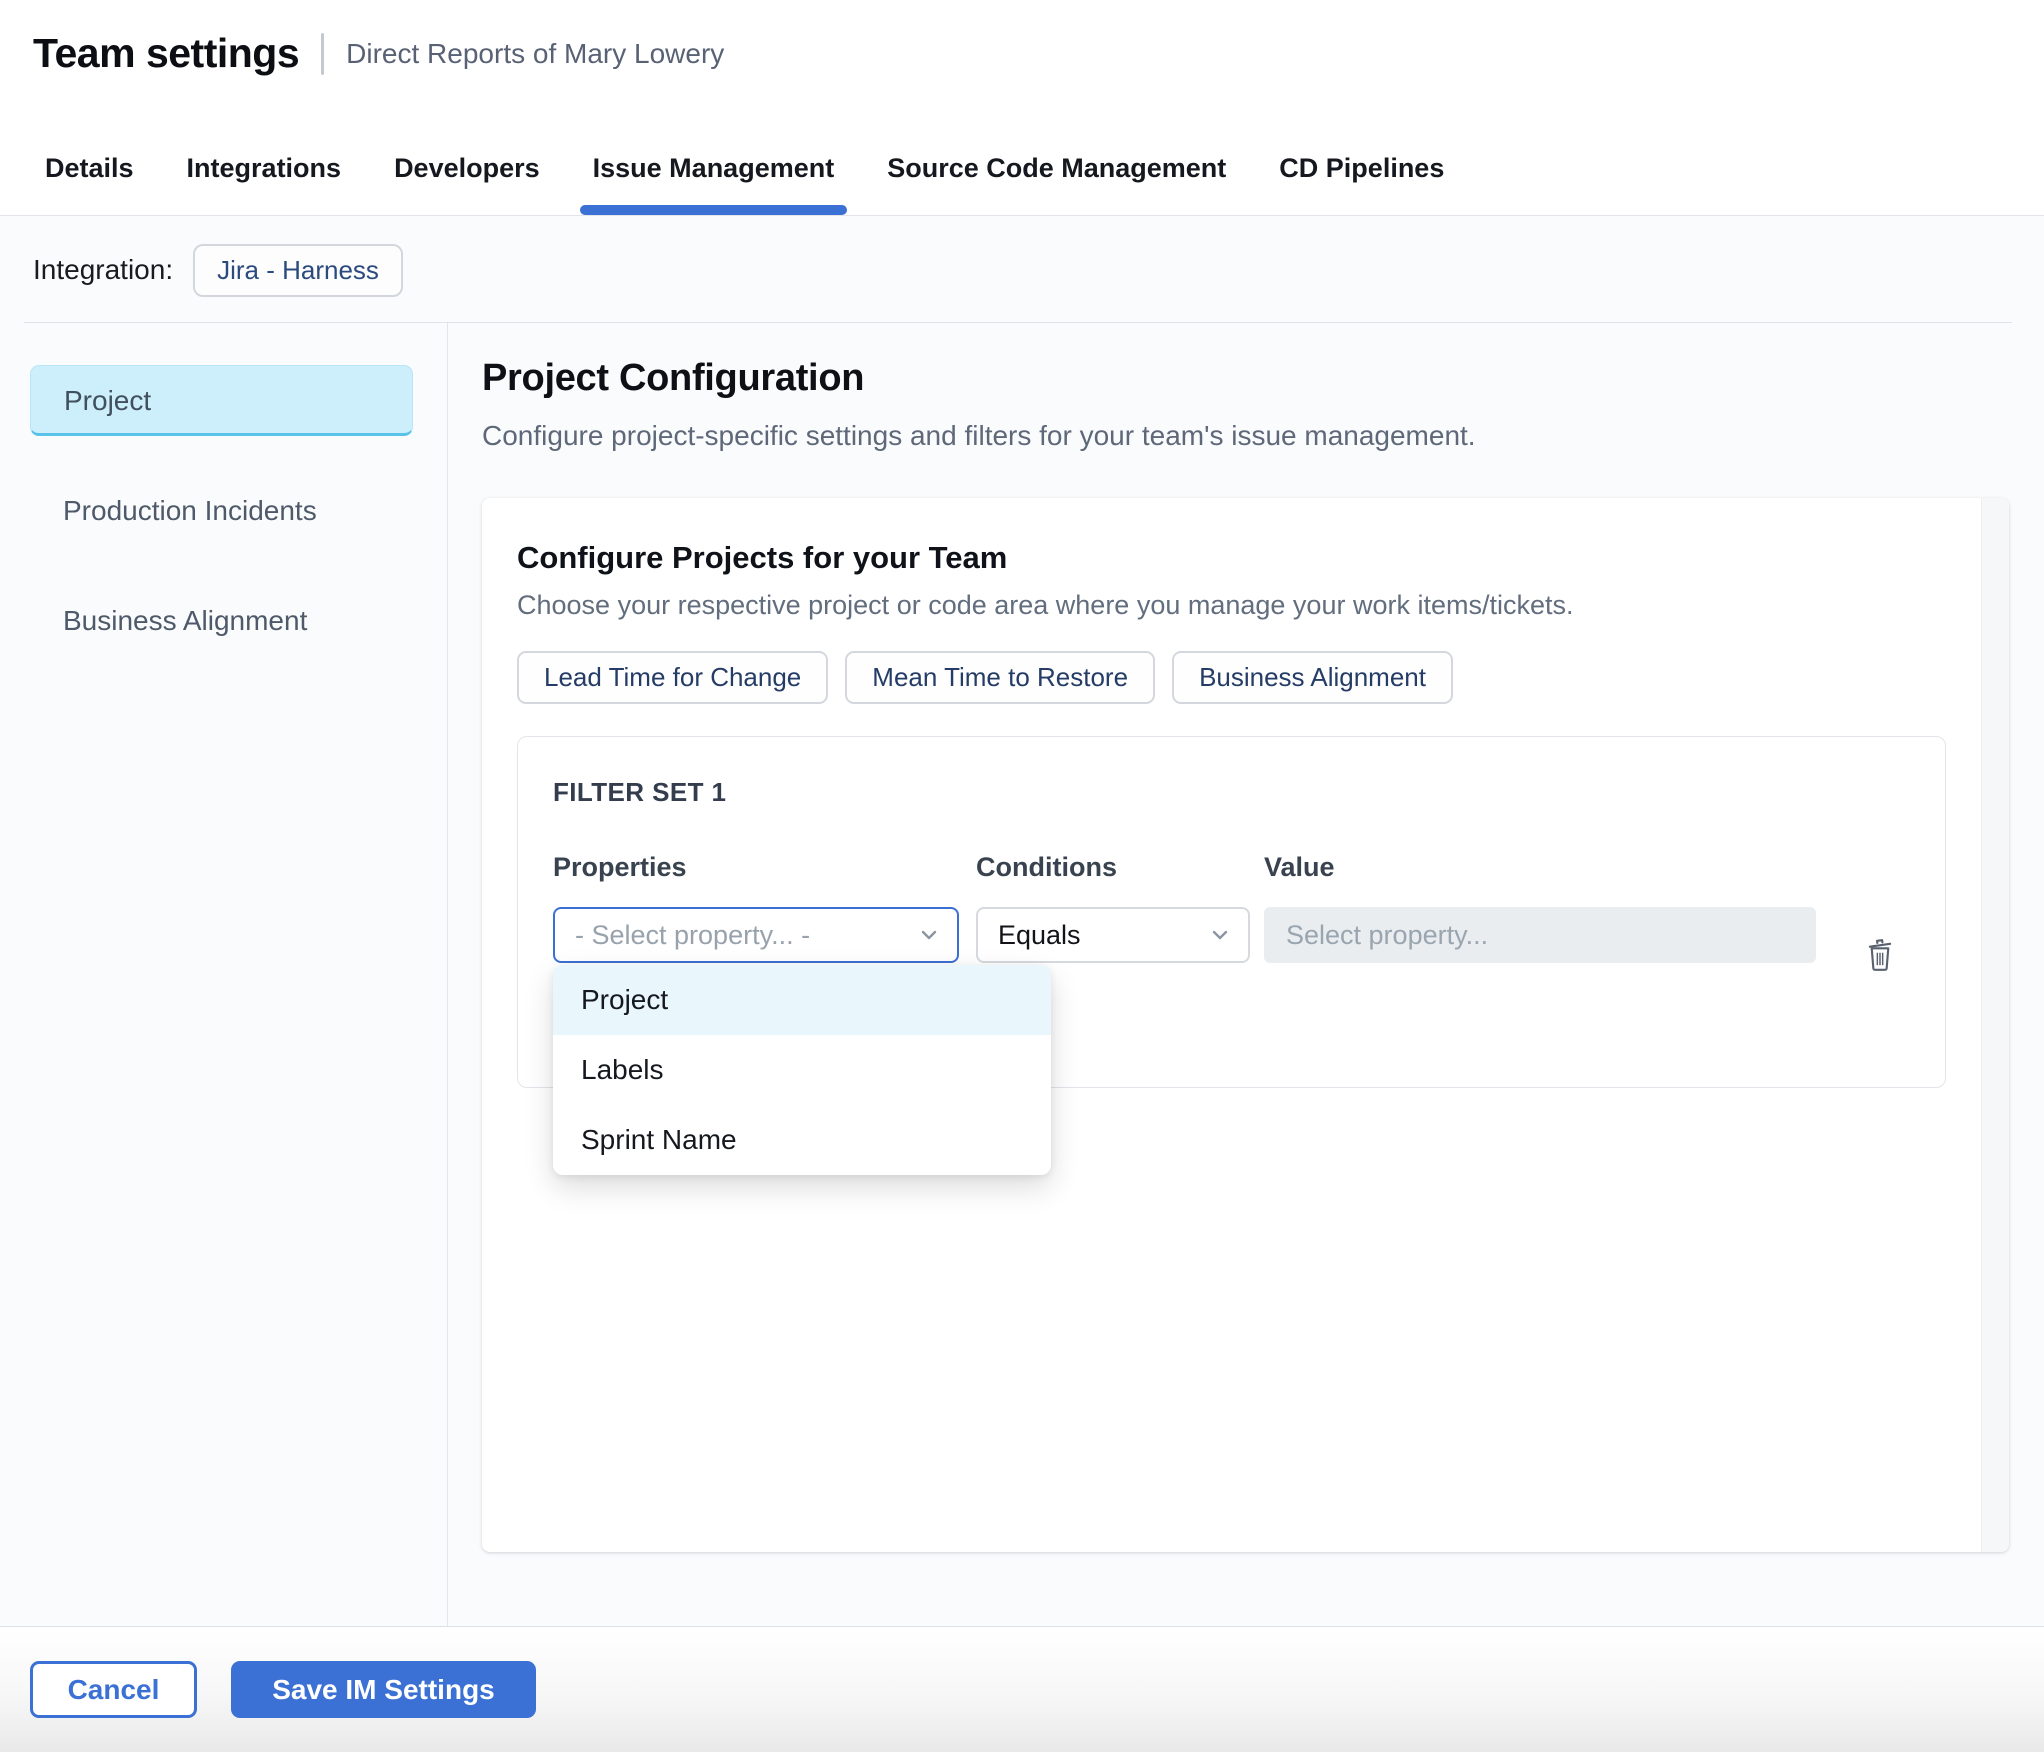 This screenshot has width=2044, height=1752. I want to click on sidebar-item: Business Alignment, so click(221, 621).